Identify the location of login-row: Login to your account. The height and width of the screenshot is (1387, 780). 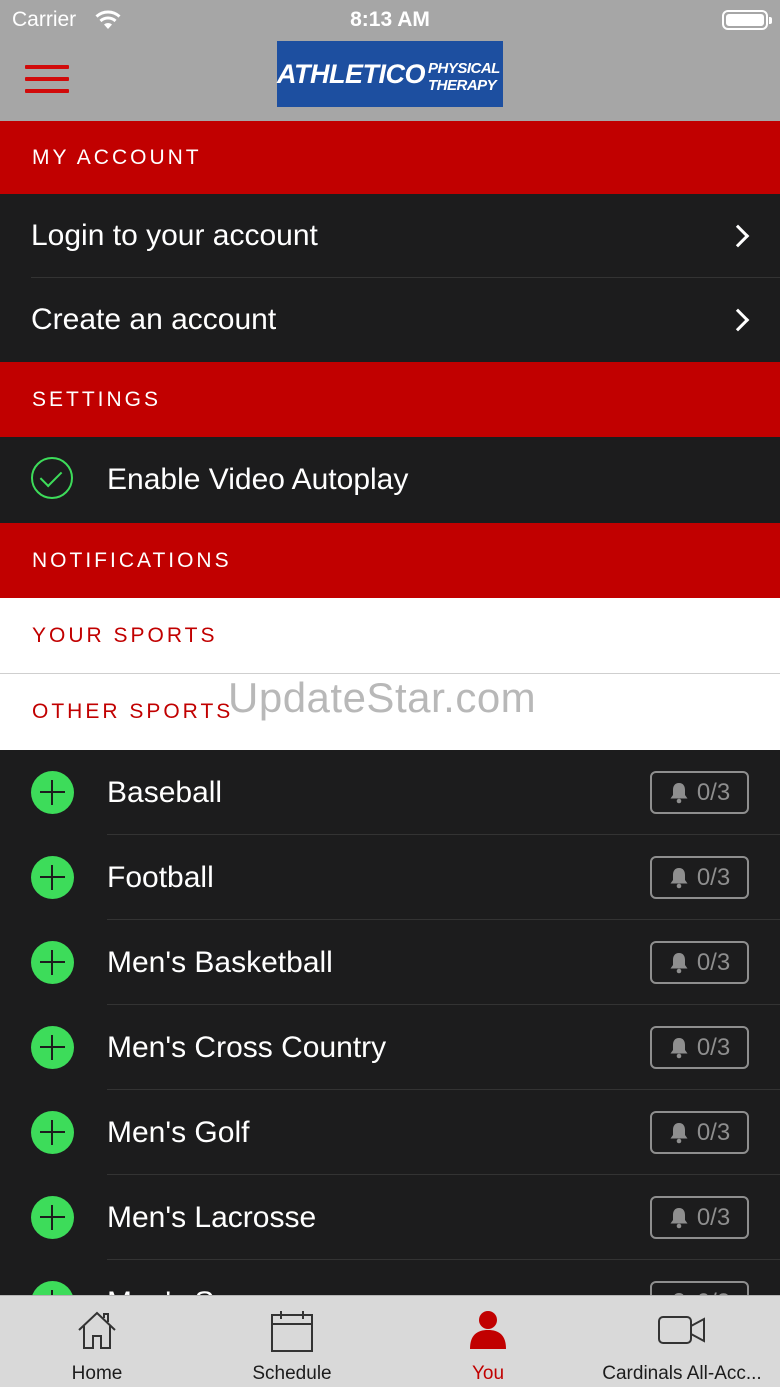
(390, 236).